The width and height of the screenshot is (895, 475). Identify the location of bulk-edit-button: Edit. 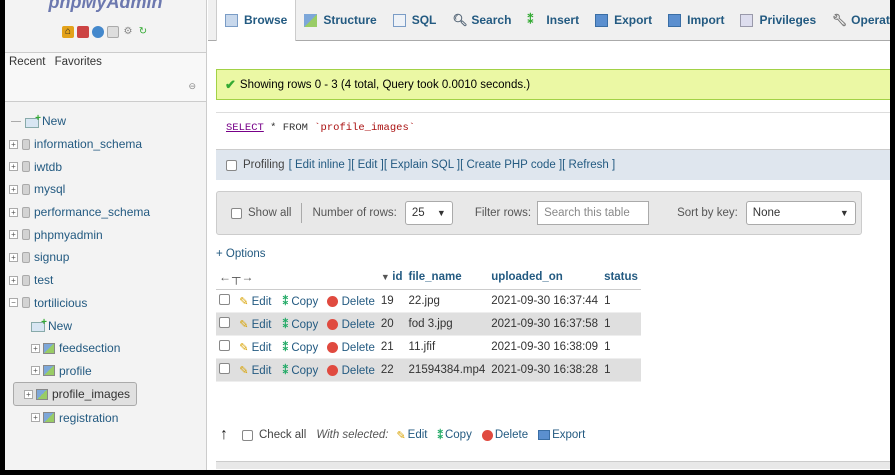
(418, 435).